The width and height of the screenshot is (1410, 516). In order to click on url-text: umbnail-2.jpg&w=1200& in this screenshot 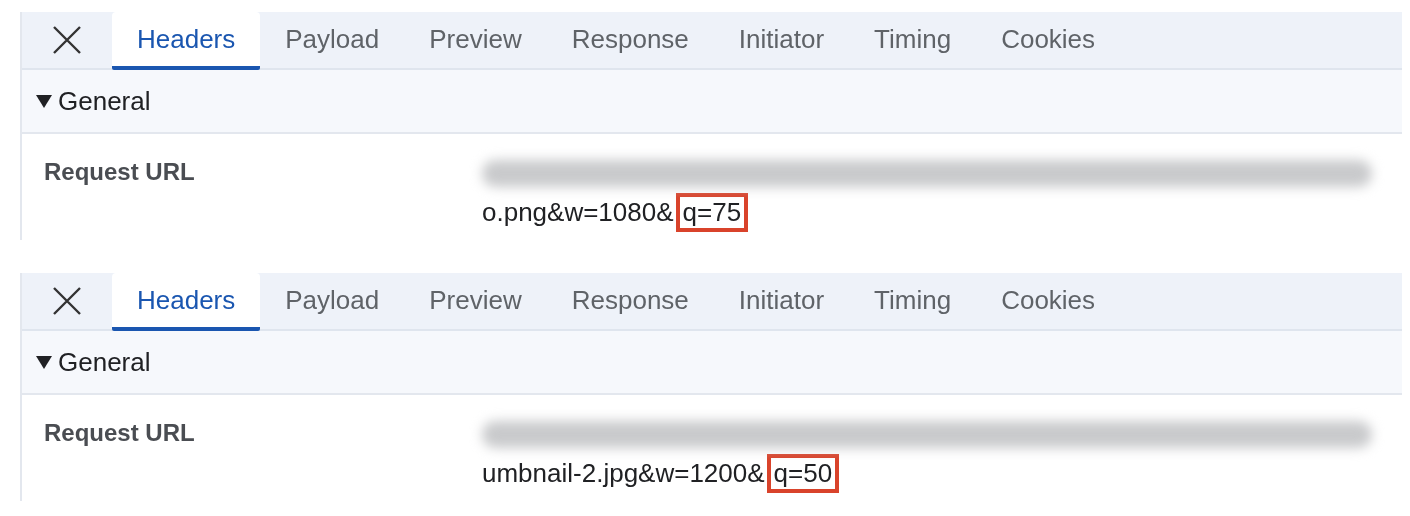, I will do `click(623, 473)`.